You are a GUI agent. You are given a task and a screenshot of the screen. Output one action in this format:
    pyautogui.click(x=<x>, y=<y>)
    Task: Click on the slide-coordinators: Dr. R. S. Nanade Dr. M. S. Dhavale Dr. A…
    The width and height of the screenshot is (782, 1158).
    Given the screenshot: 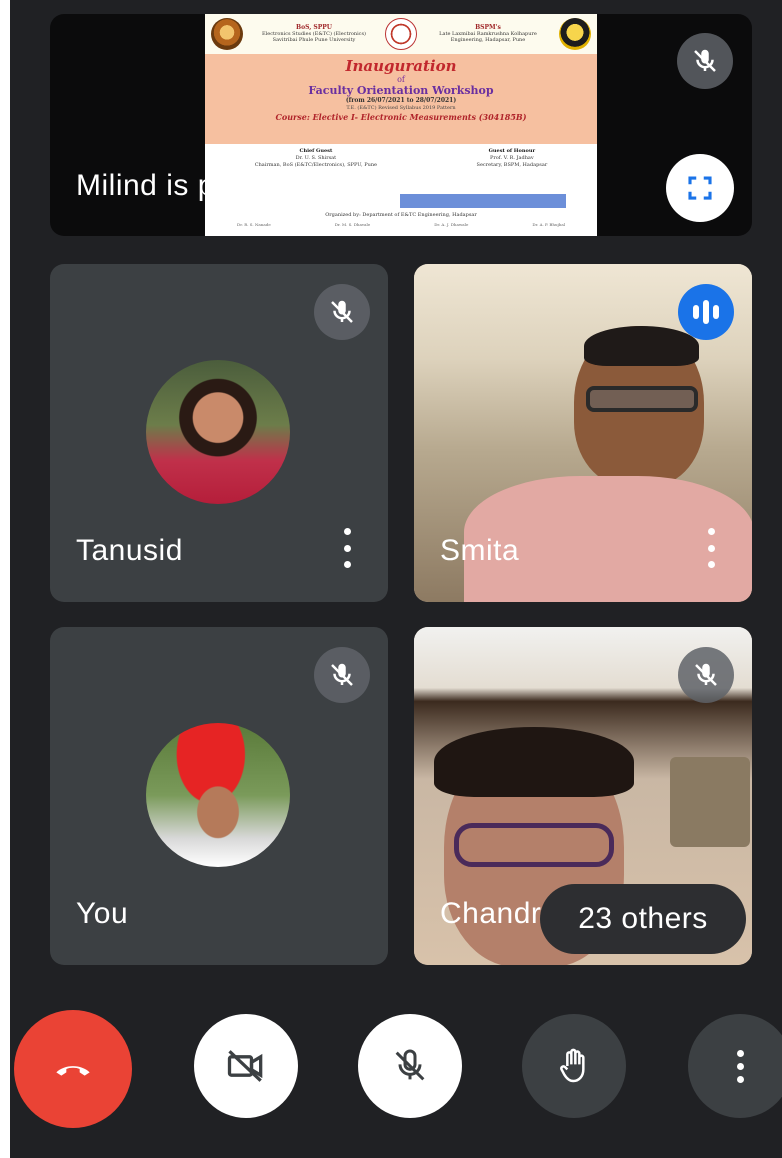 What is the action you would take?
    pyautogui.click(x=401, y=222)
    